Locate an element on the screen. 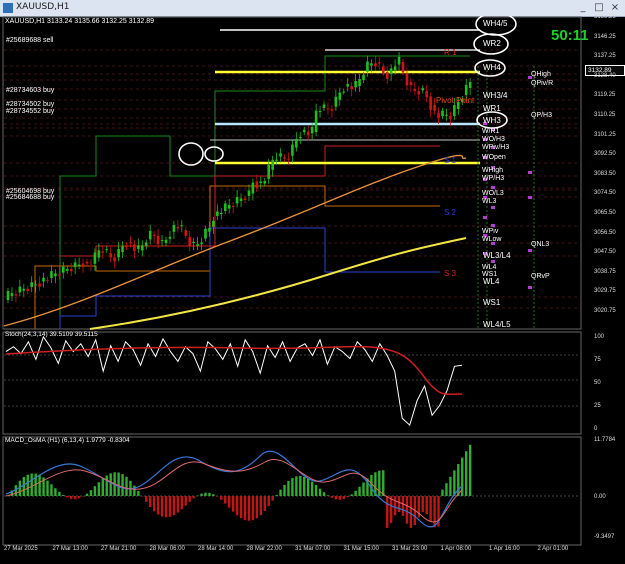 This screenshot has height=564, width=625. signal-marker is located at coordinates (493, 261).